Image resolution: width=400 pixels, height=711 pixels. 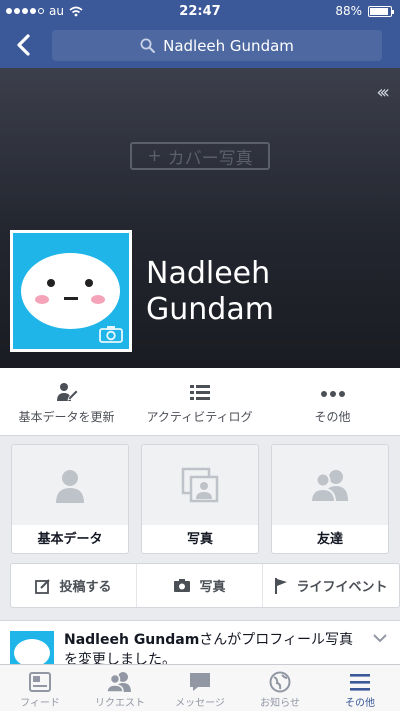 What do you see at coordinates (348, 11) in the screenshot?
I see `battery-percent: 88%` at bounding box center [348, 11].